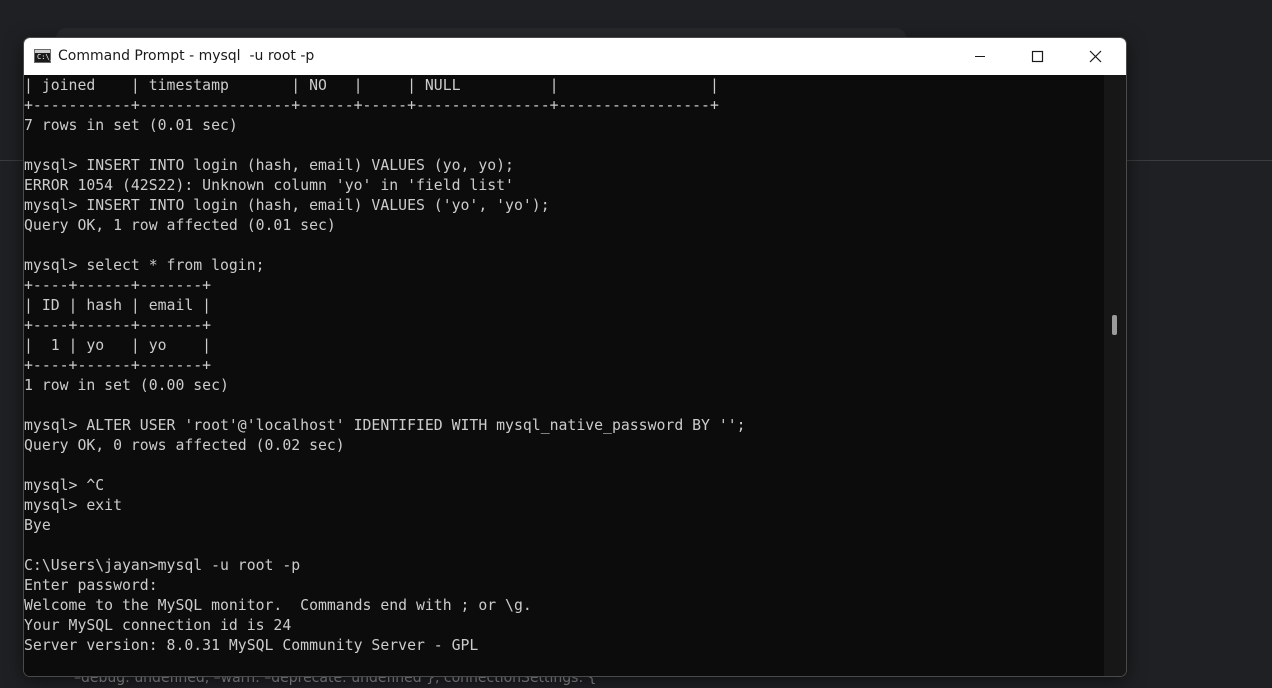 This screenshot has width=1272, height=688. I want to click on maximize-icon, so click(1037, 56).